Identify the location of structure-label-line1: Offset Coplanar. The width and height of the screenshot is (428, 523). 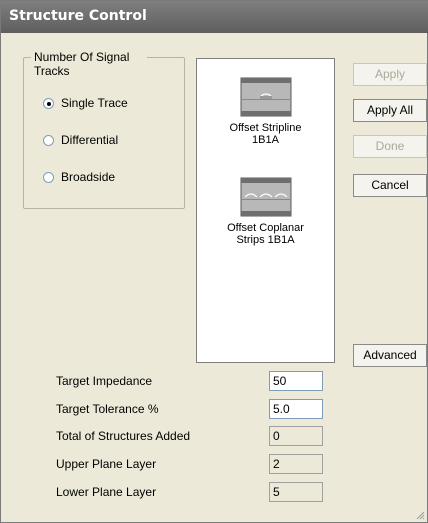
(265, 228).